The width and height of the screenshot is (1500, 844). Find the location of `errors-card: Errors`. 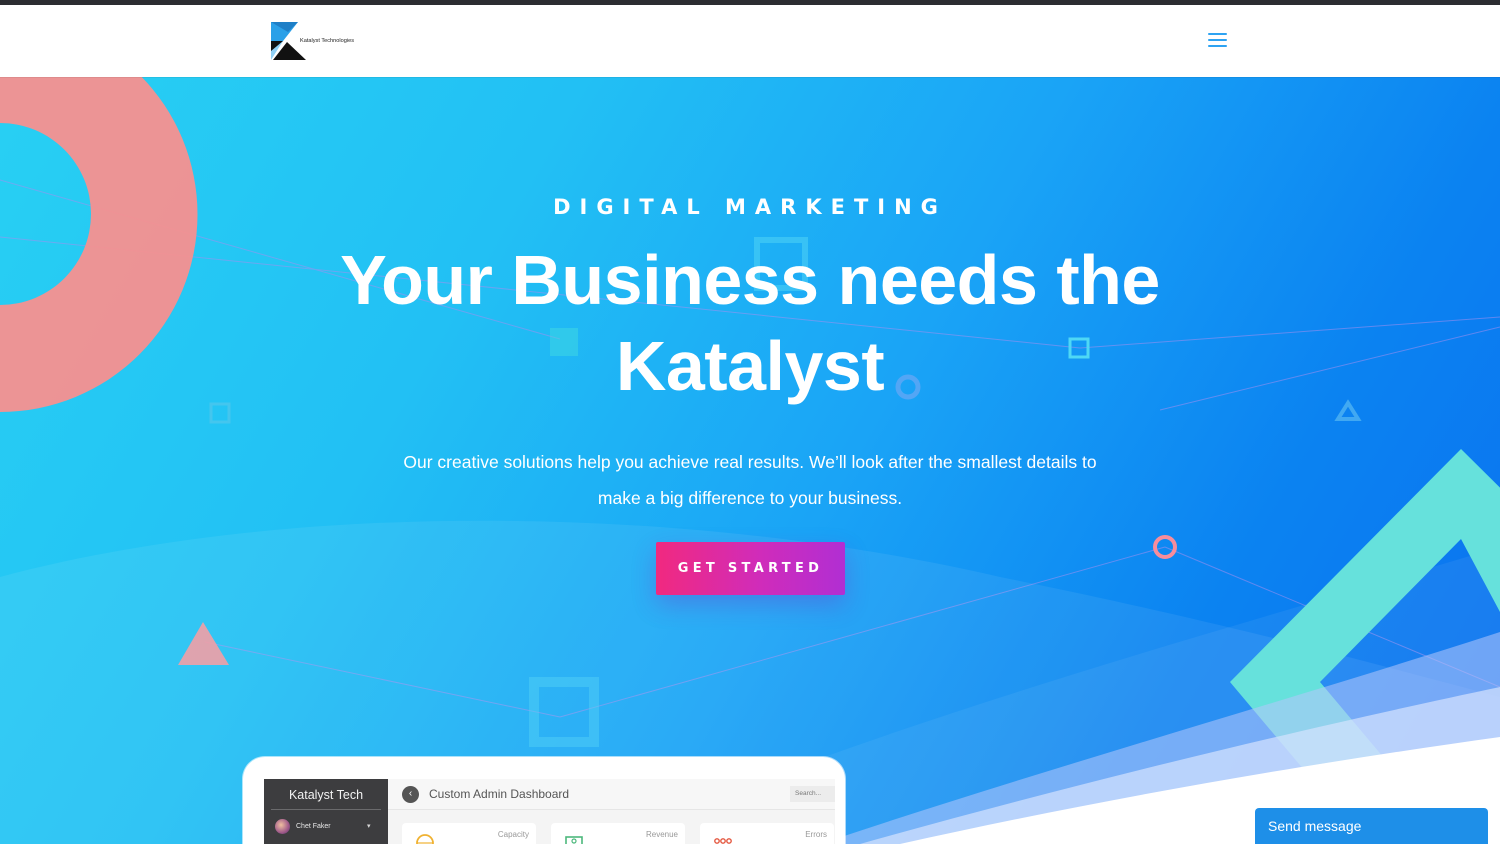

errors-card: Errors is located at coordinates (767, 833).